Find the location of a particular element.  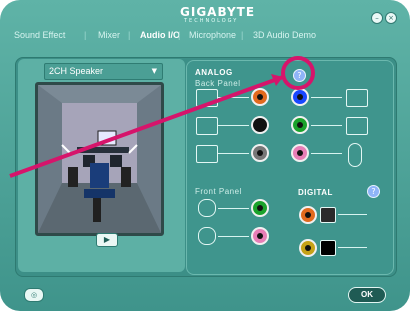

brand-logo: GIGABYTE is located at coordinates (218, 12).